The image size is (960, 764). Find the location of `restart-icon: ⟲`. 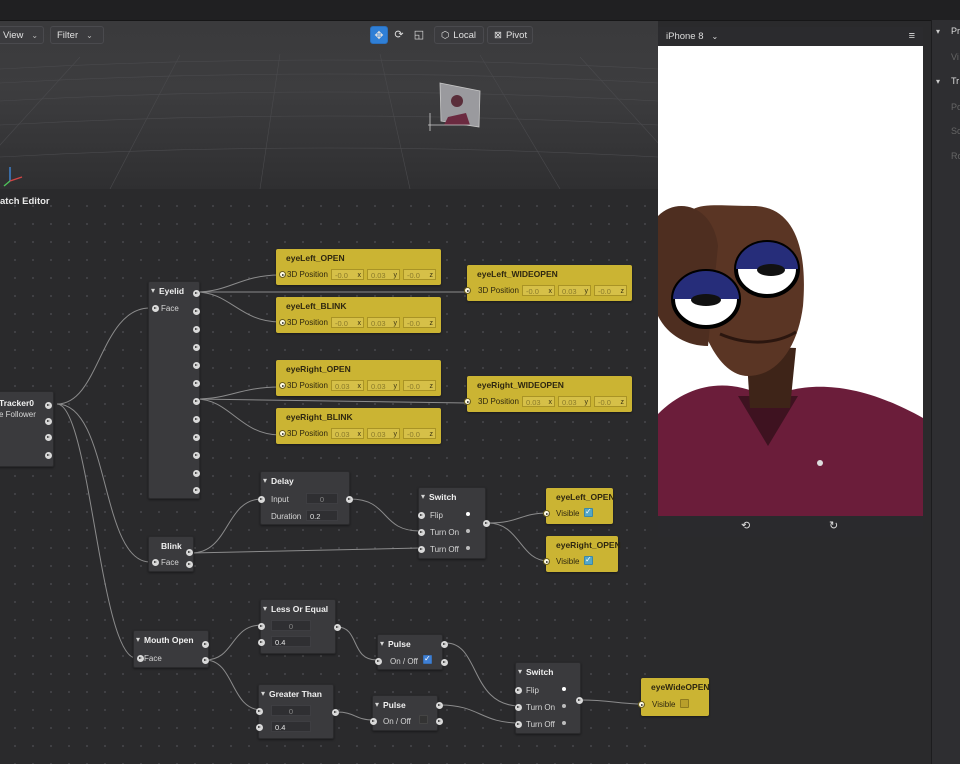

restart-icon: ⟲ is located at coordinates (745, 525).